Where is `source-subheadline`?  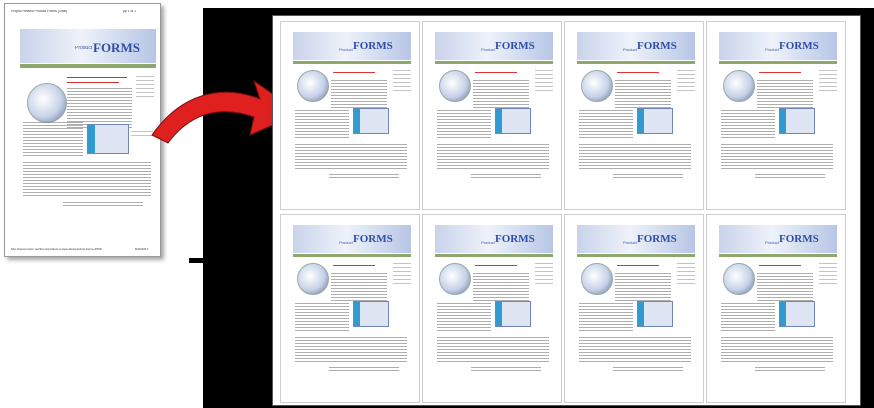
source-subheadline is located at coordinates (93, 82).